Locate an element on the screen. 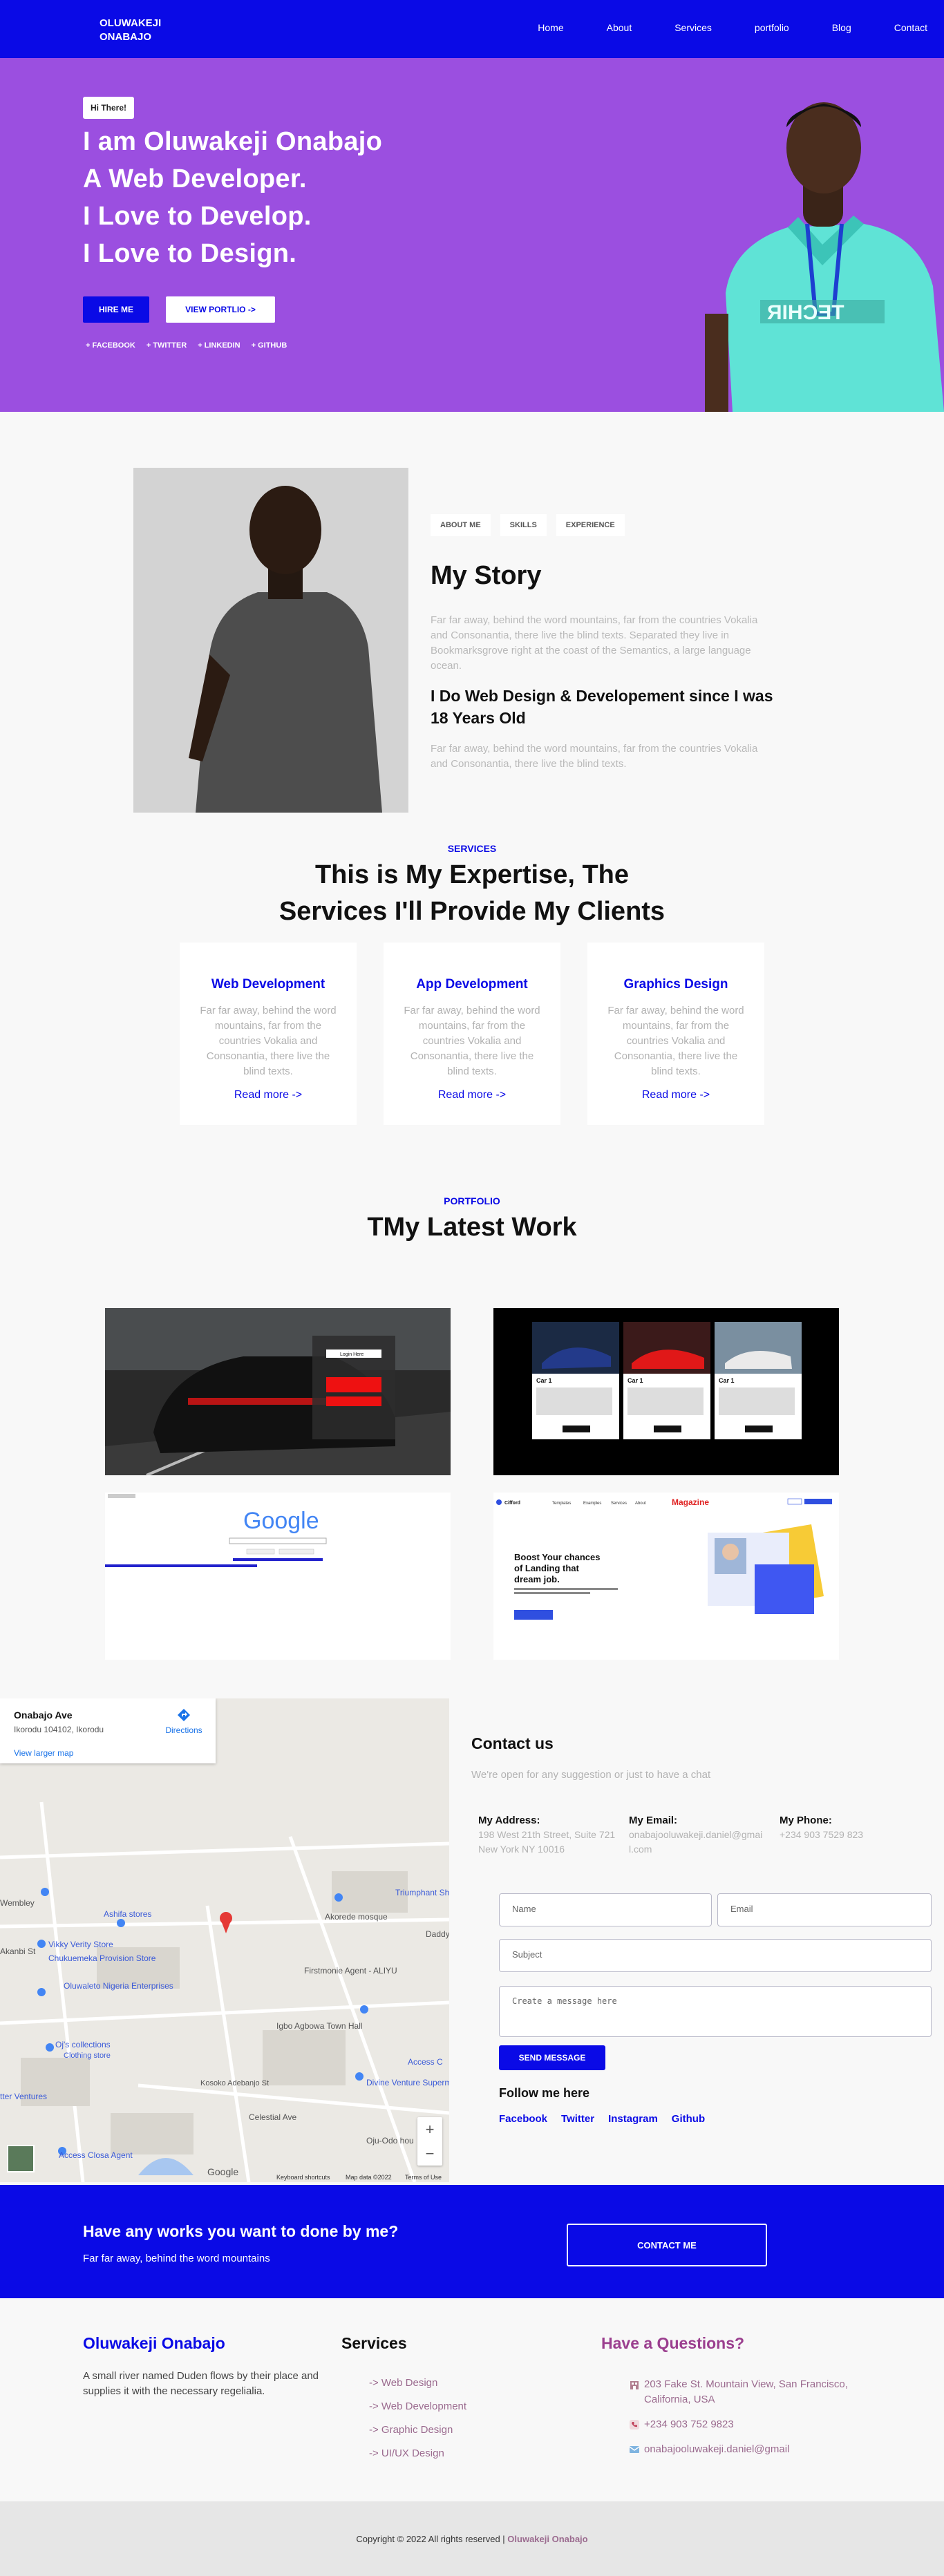 This screenshot has height=2576, width=944. nav-services: Services is located at coordinates (693, 27).